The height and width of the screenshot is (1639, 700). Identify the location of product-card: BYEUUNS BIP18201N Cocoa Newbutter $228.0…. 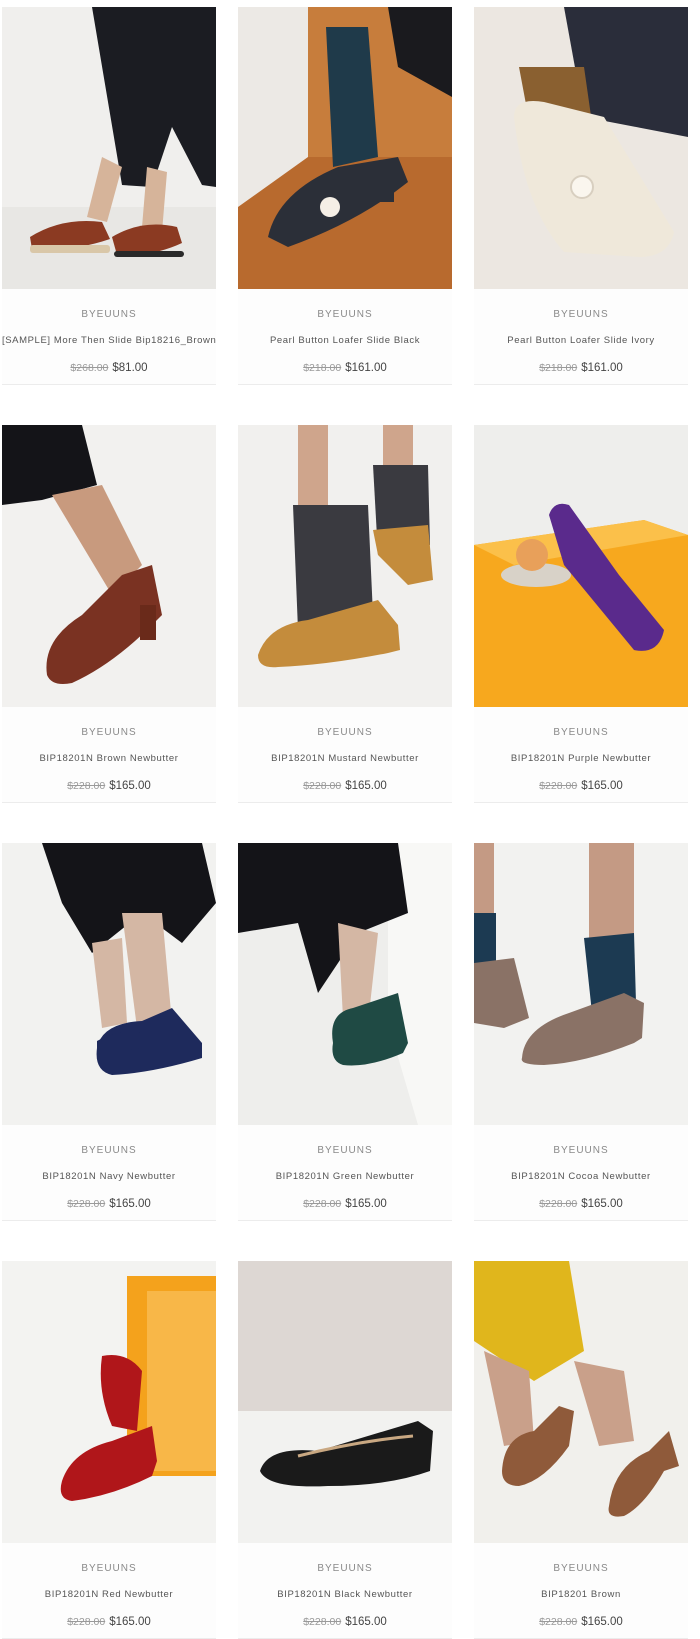
(581, 1032).